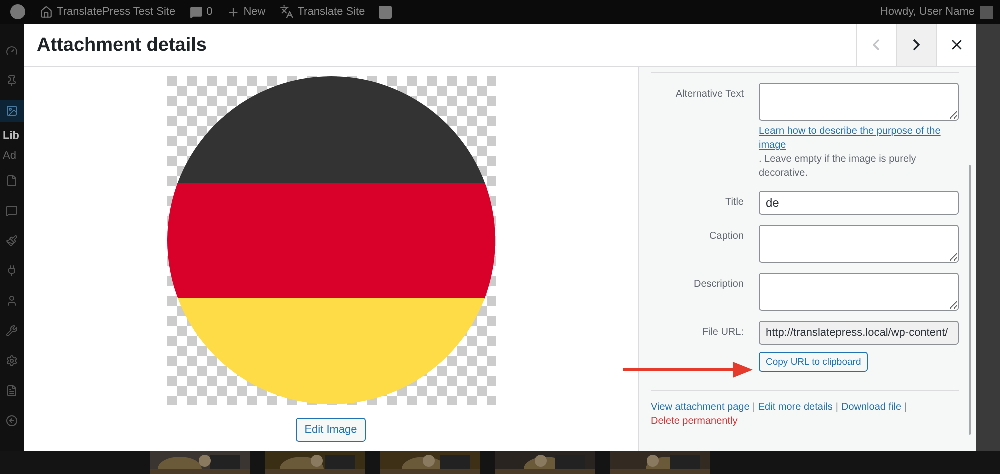 The width and height of the screenshot is (1000, 474). What do you see at coordinates (916, 45) in the screenshot?
I see `chevron-right-icon` at bounding box center [916, 45].